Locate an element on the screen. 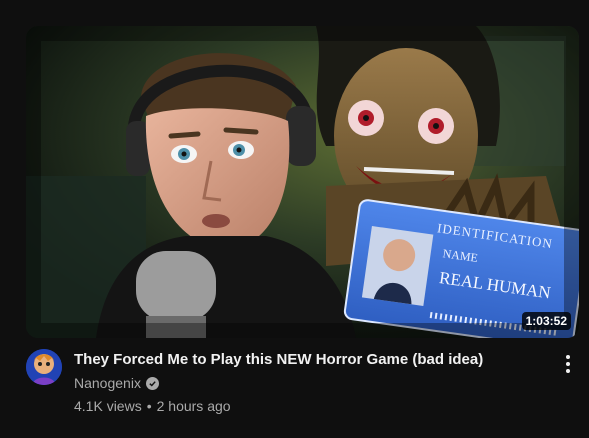 This screenshot has width=589, height=438. verified-check-icon is located at coordinates (152, 383).